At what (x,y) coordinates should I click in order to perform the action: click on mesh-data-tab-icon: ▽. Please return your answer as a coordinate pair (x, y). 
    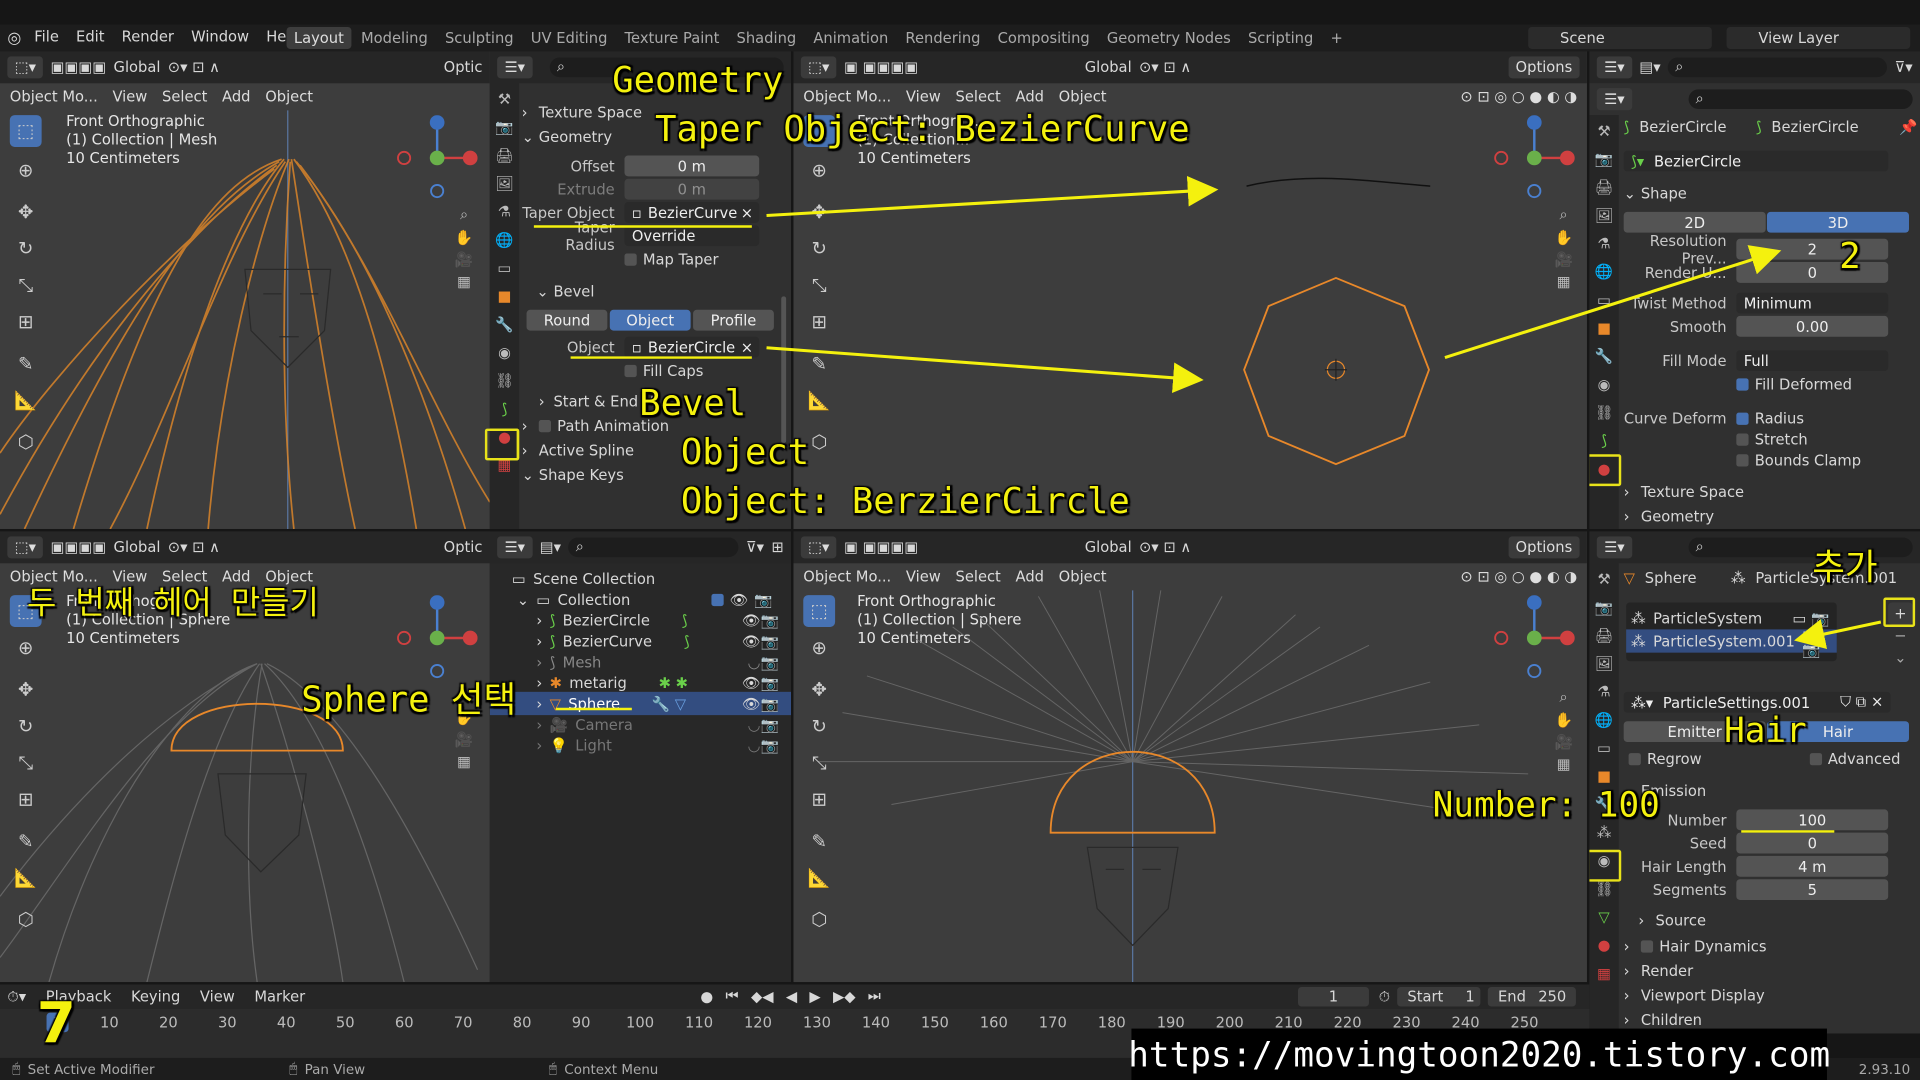
    Looking at the image, I should click on (1603, 917).